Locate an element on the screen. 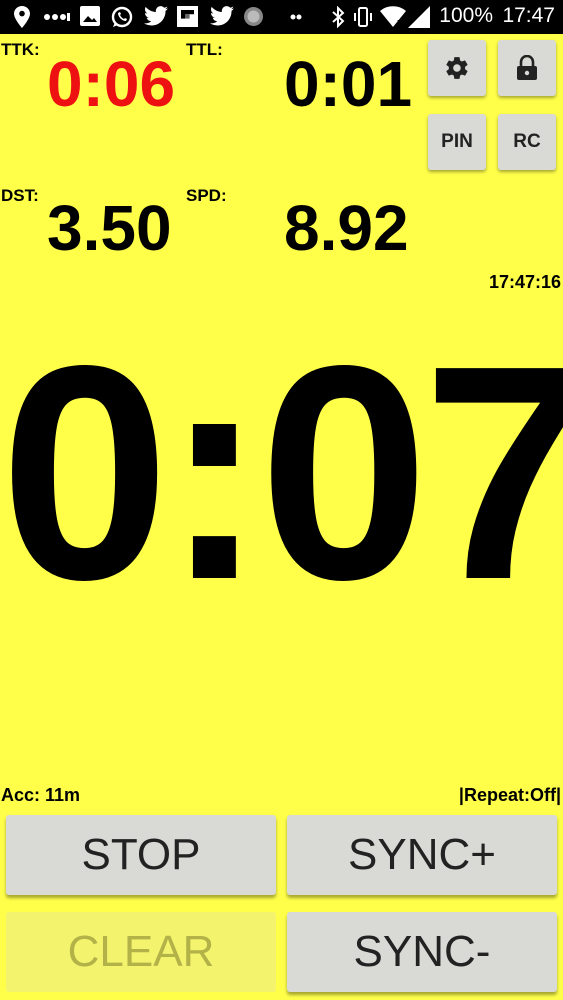 This screenshot has width=563, height=1000. bluetooth-icon is located at coordinates (338, 17).